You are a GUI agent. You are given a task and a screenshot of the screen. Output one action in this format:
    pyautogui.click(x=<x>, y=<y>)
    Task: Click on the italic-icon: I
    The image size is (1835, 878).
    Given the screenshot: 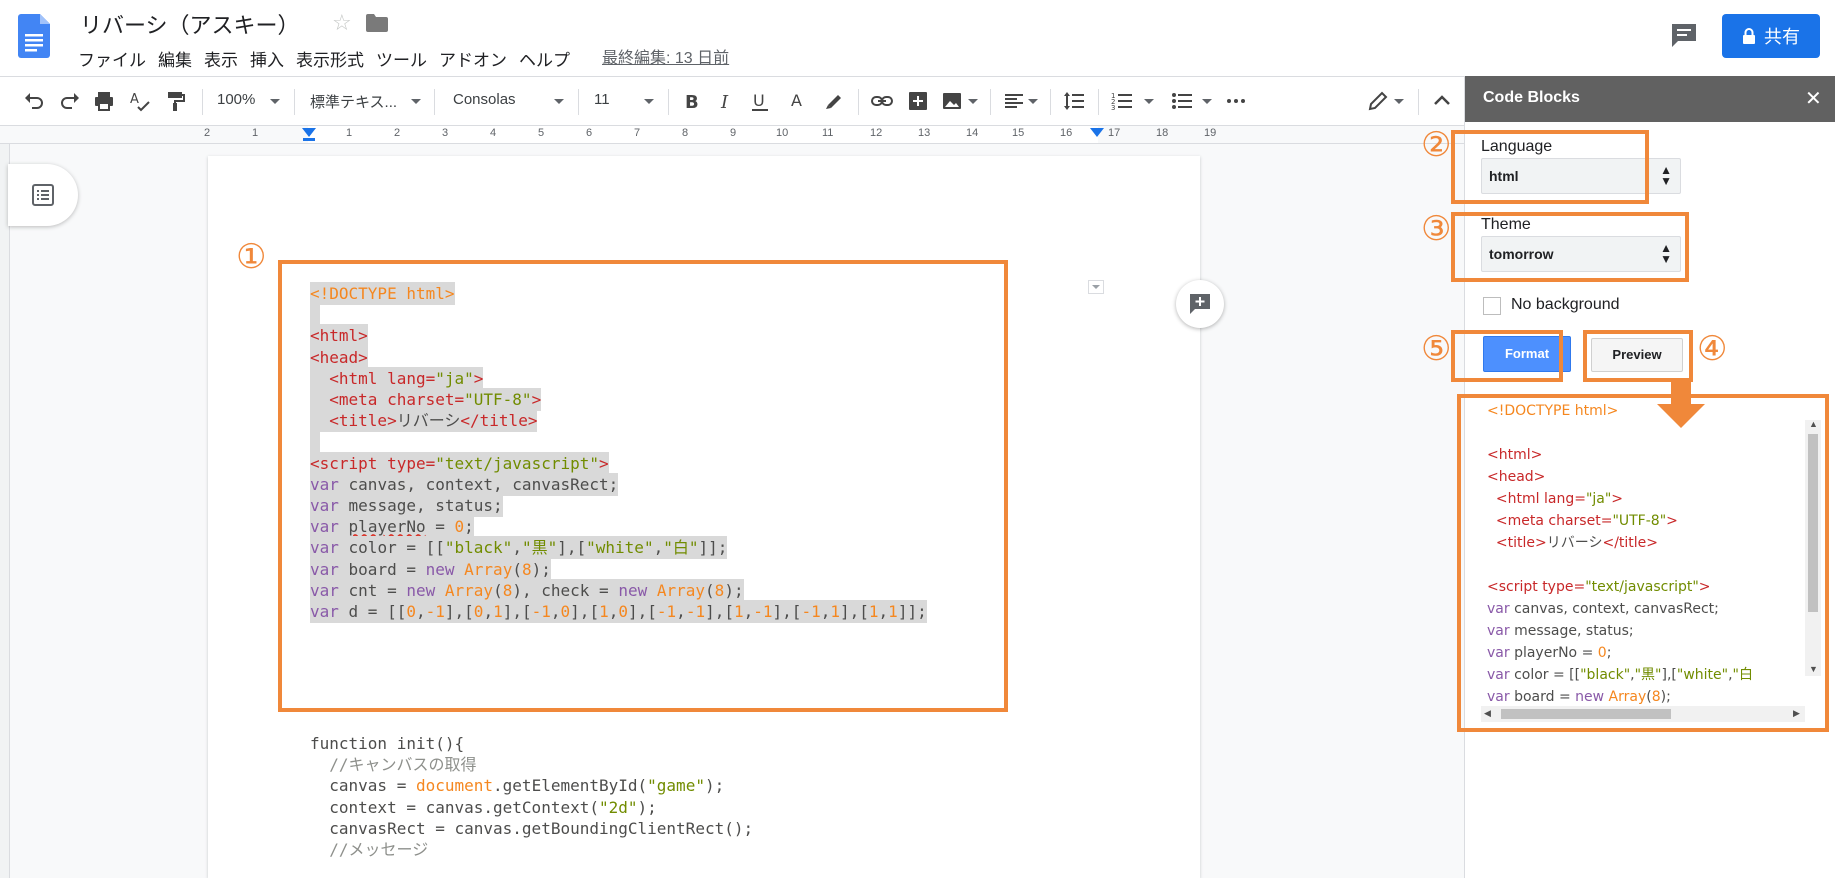 What is the action you would take?
    pyautogui.click(x=726, y=101)
    